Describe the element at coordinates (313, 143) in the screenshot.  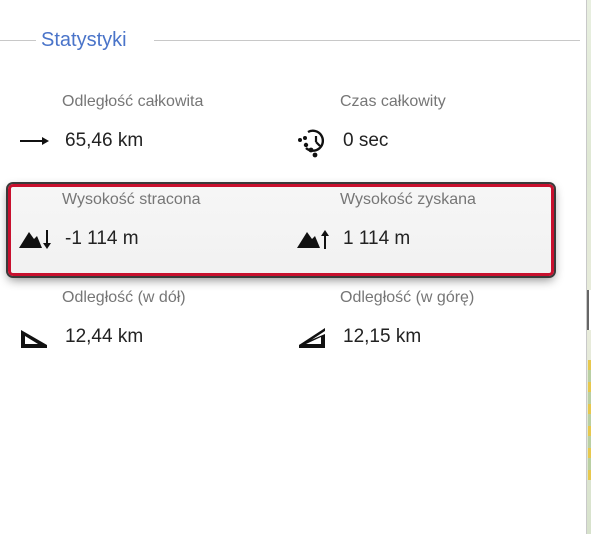
I see `timer-icon` at that location.